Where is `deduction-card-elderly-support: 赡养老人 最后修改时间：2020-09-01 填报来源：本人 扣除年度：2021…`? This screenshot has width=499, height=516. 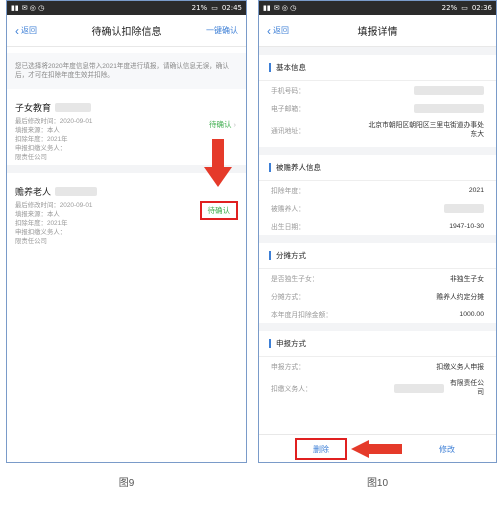
deduction-card-elderly-support: 赡养老人 最后修改时间：2020-09-01 填报来源：本人 扣除年度：2021… is located at coordinates (126, 219).